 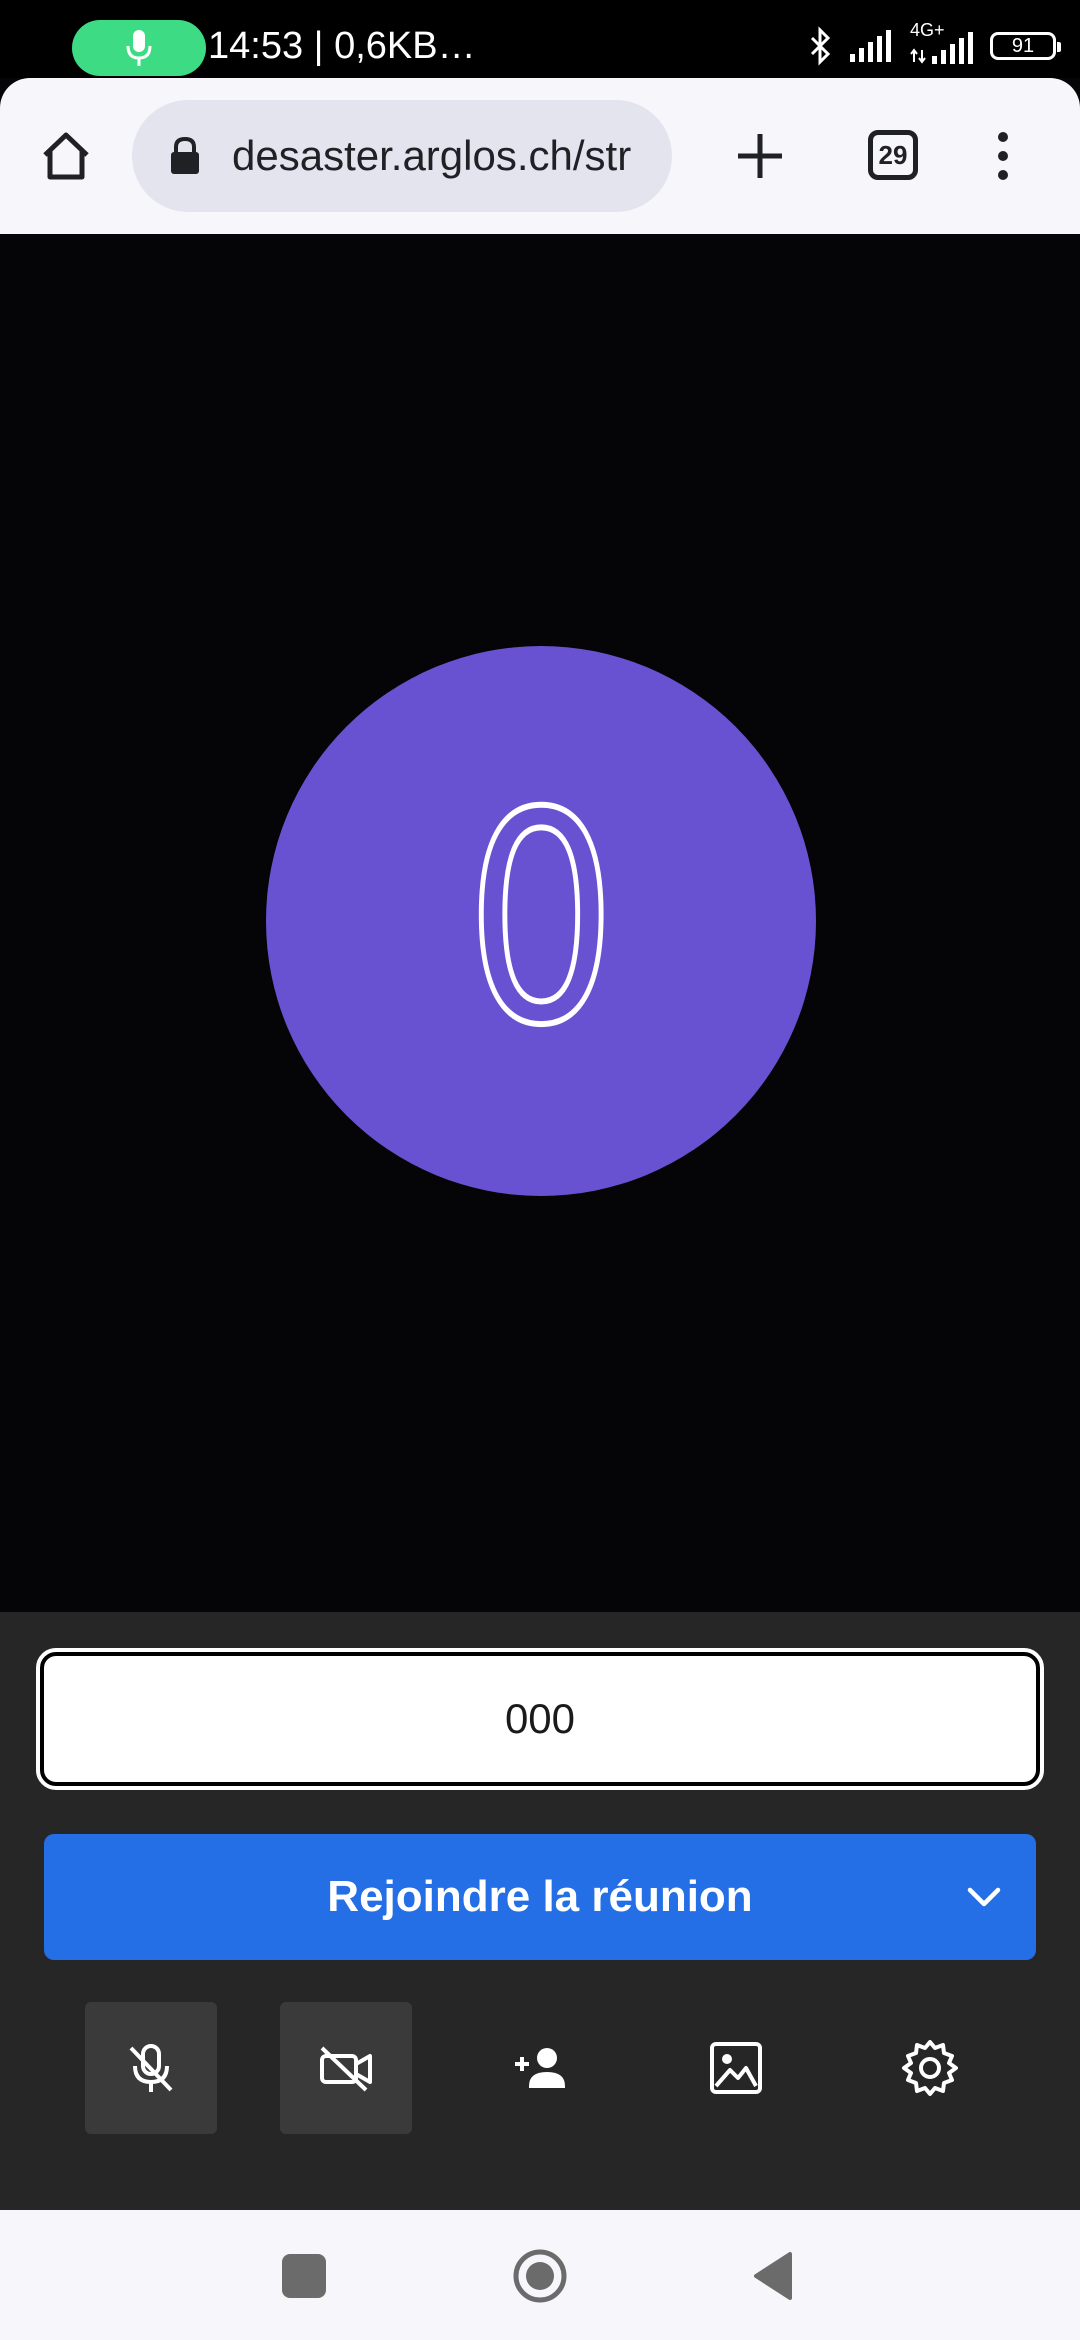 I want to click on browser-toolbar: desaster.arglos.ch/str 29, so click(x=540, y=156).